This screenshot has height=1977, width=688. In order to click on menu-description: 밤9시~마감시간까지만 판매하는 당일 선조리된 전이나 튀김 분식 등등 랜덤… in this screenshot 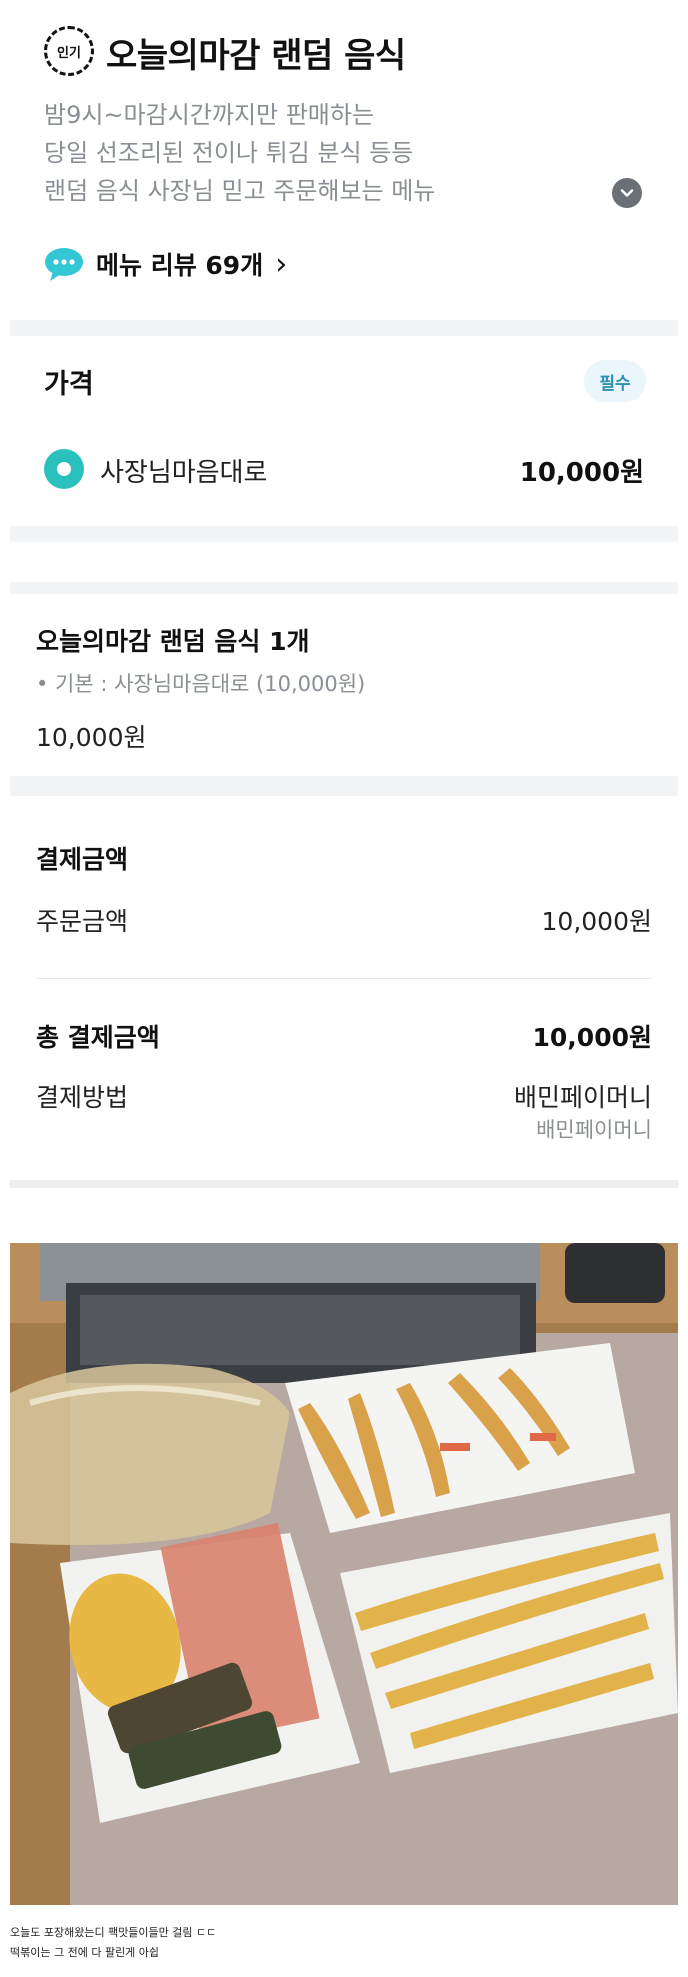, I will do `click(324, 153)`.